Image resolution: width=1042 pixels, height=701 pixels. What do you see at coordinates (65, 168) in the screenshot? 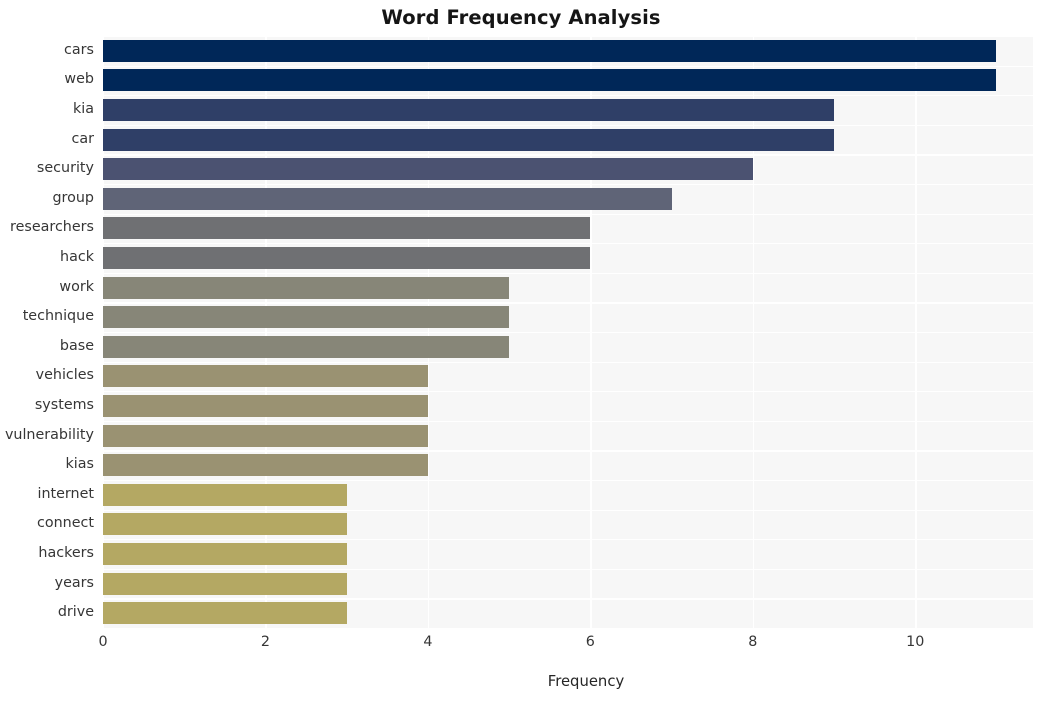
I see `y-tick-label-security: security` at bounding box center [65, 168].